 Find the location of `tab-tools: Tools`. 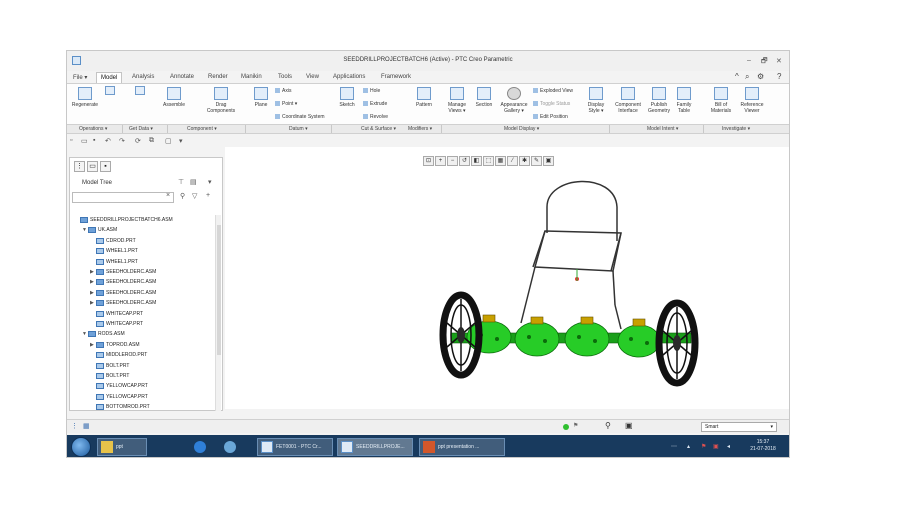

tab-tools: Tools is located at coordinates (285, 77).